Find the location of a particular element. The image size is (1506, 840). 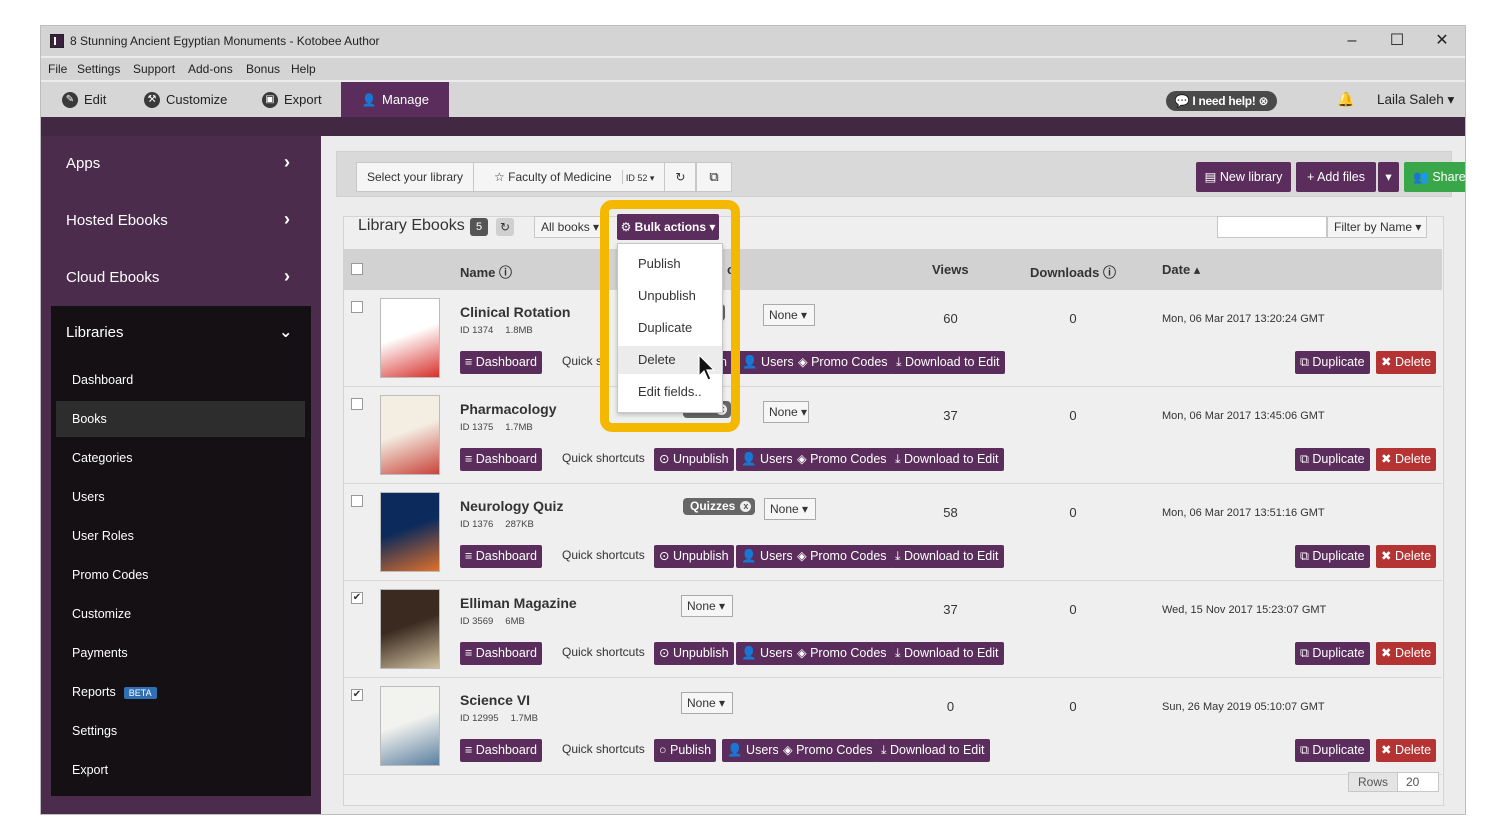

help-button: 💬 I need help! ⊗ is located at coordinates (1221, 101).